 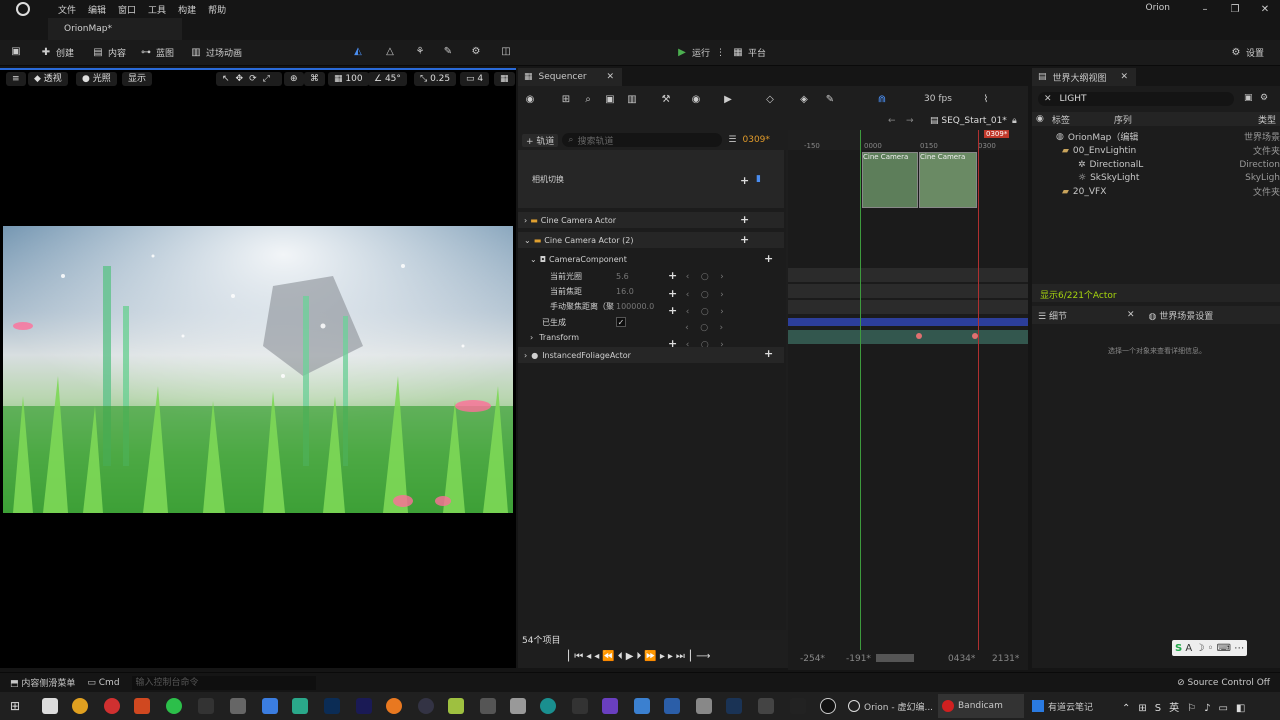 What do you see at coordinates (115, 29) in the screenshot?
I see `document-tab: OrionMap*` at bounding box center [115, 29].